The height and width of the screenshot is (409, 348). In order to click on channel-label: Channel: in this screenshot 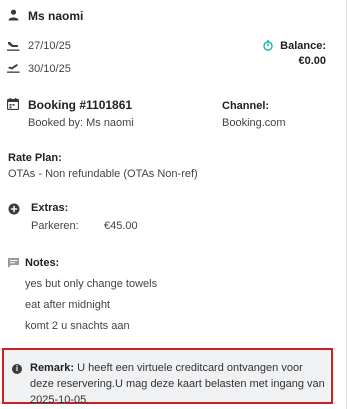, I will do `click(246, 106)`.